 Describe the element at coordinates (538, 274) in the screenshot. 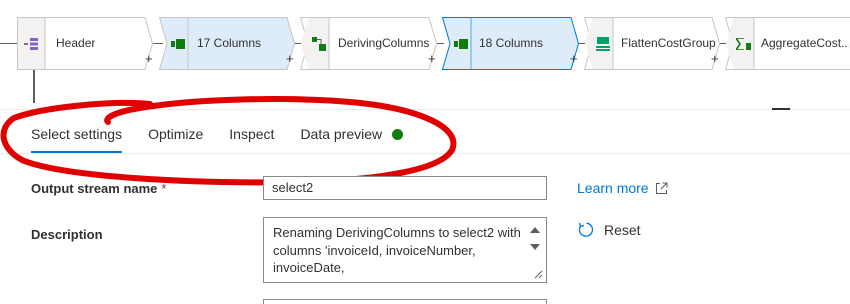

I see `resize-grip-icon` at that location.